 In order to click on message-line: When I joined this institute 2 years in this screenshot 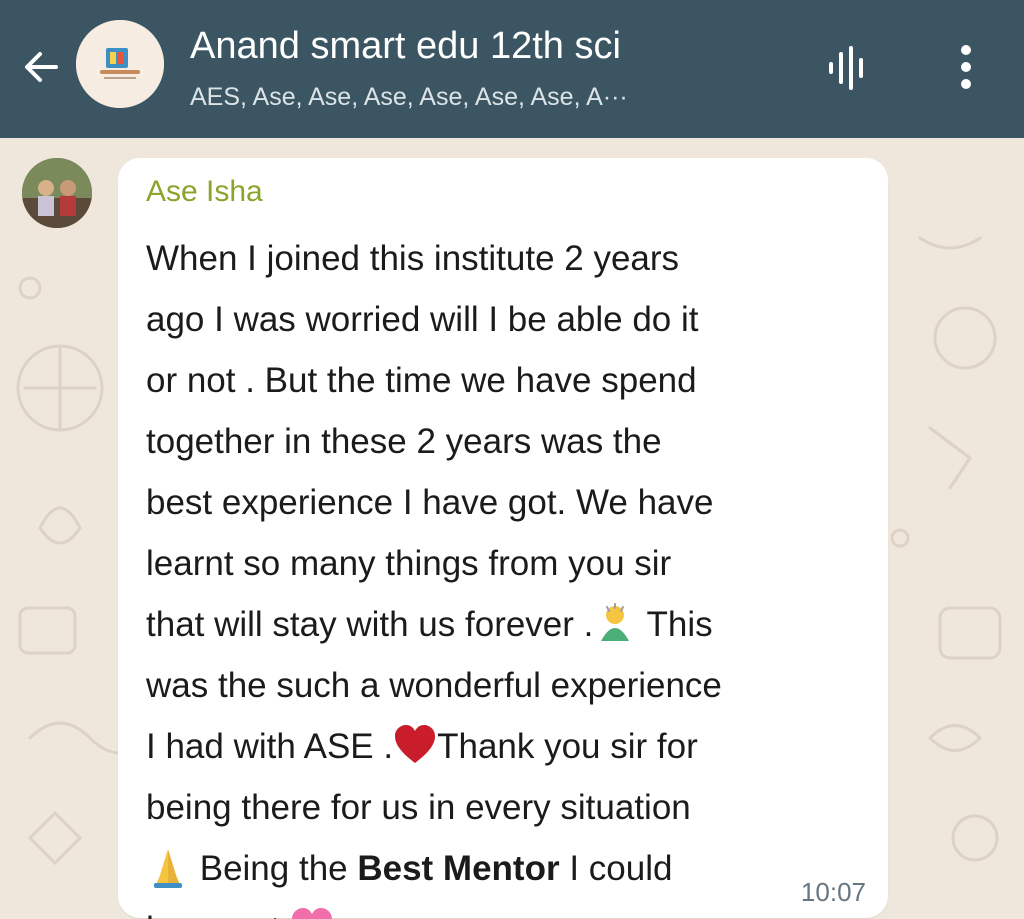, I will do `click(413, 258)`.